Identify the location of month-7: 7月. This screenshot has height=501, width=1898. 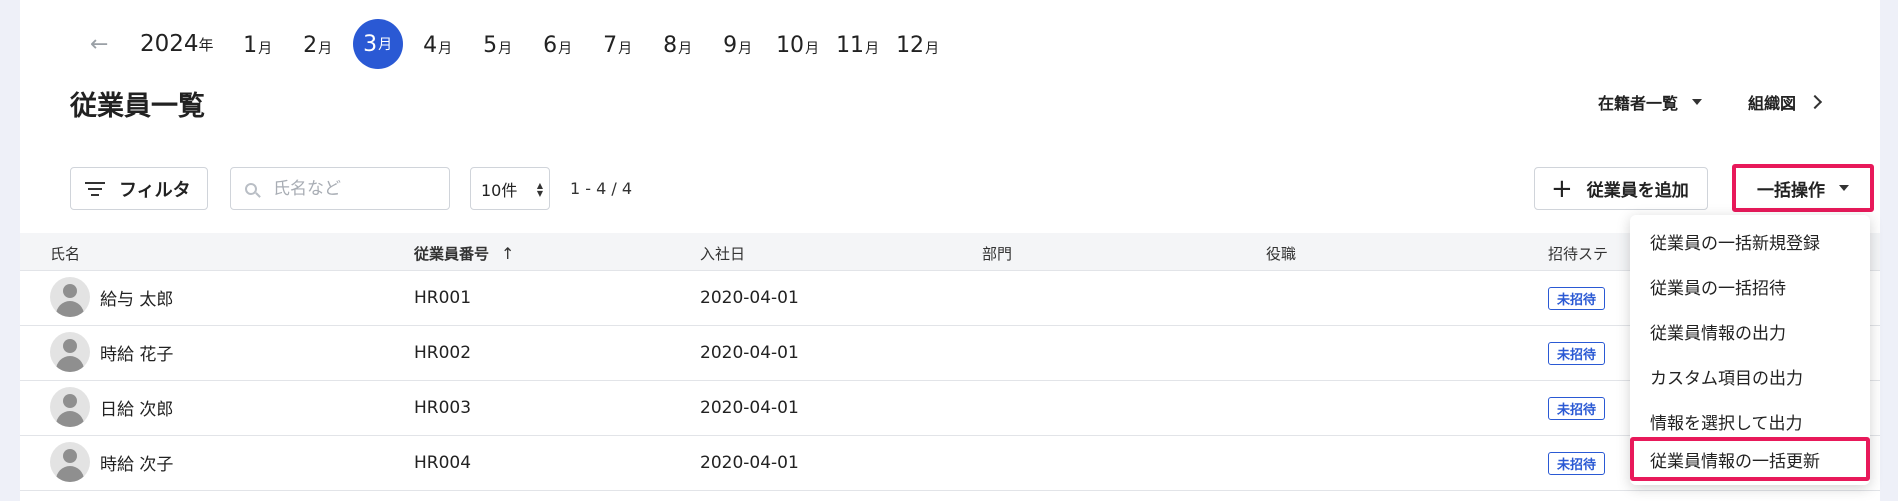
(618, 44).